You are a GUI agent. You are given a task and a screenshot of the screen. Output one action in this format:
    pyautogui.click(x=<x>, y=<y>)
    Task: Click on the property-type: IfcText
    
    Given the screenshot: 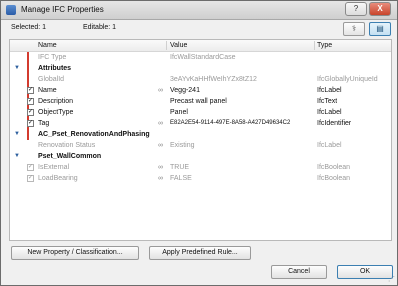 What is the action you would take?
    pyautogui.click(x=327, y=101)
    